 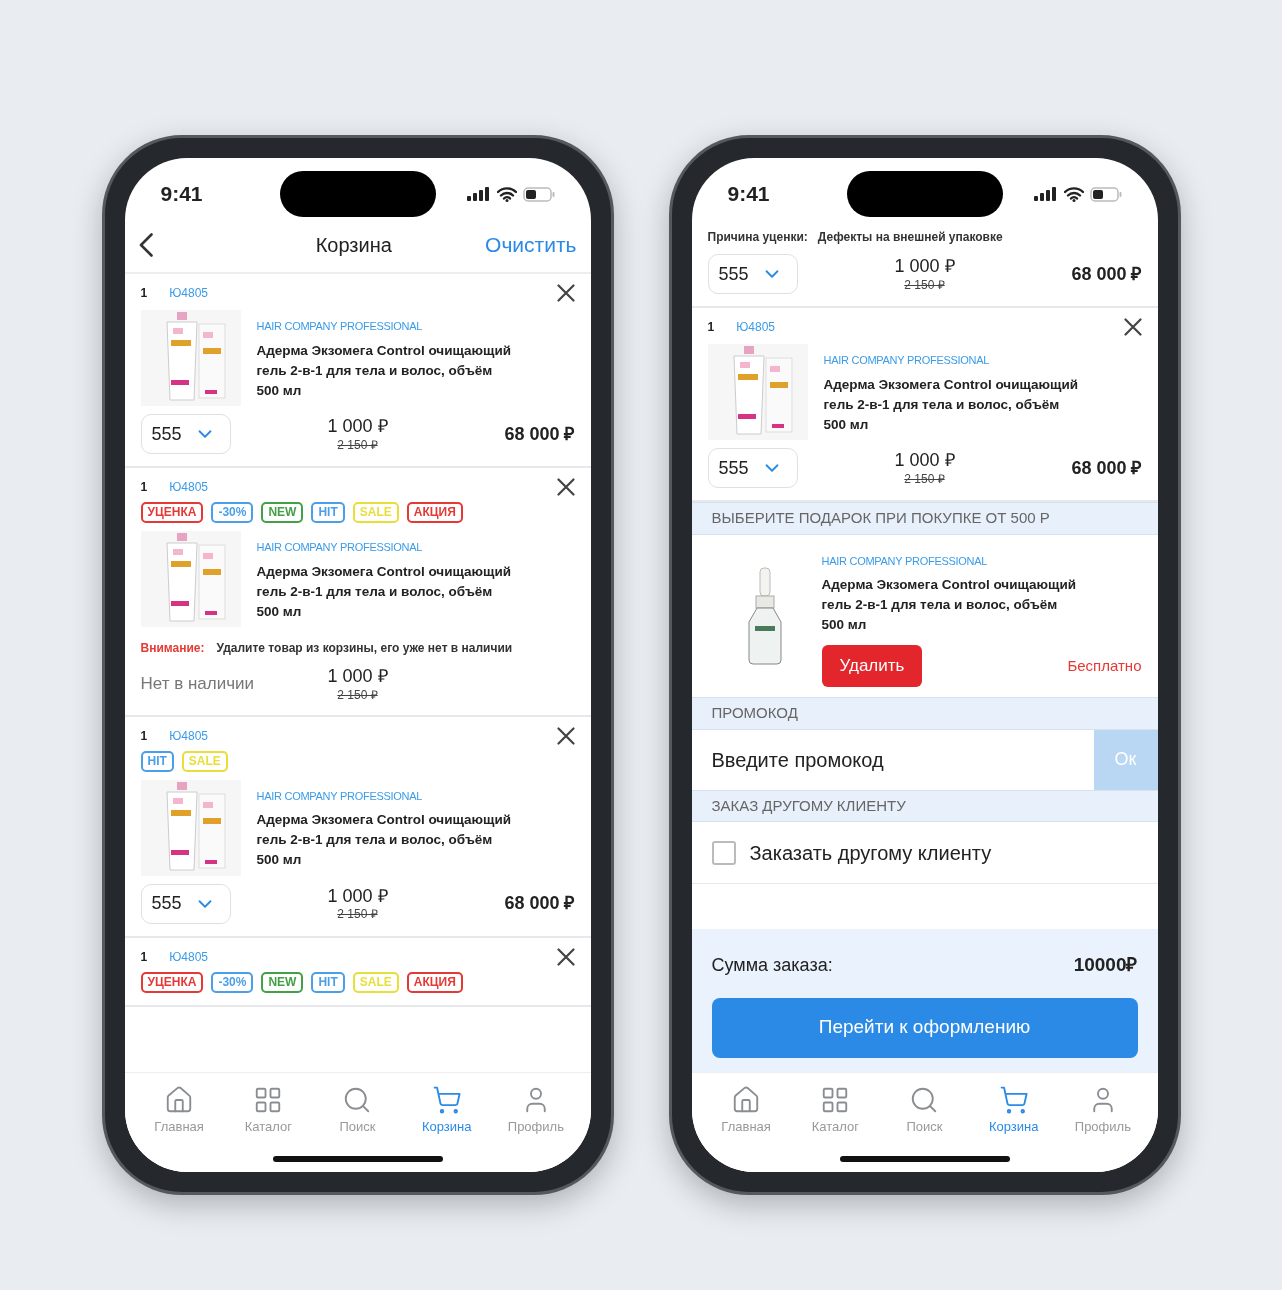 I want to click on section-heading: ПРОМОКОД, so click(x=924, y=713).